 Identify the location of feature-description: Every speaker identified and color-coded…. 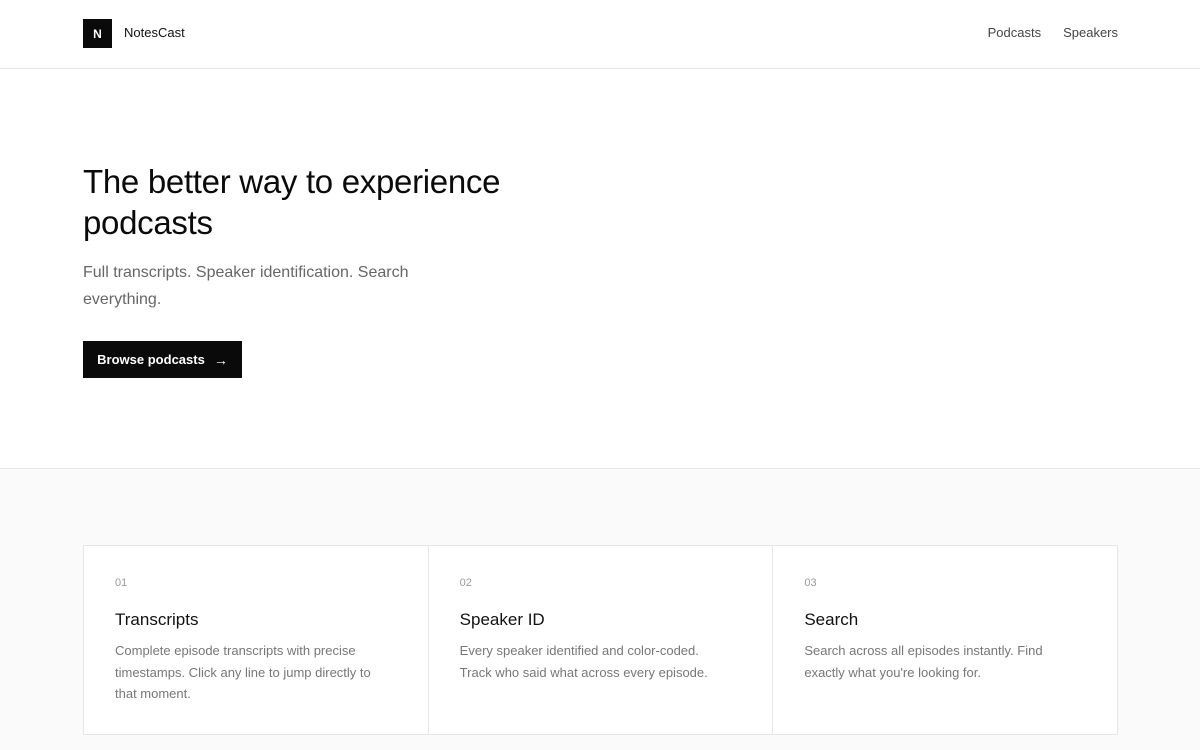
(583, 661).